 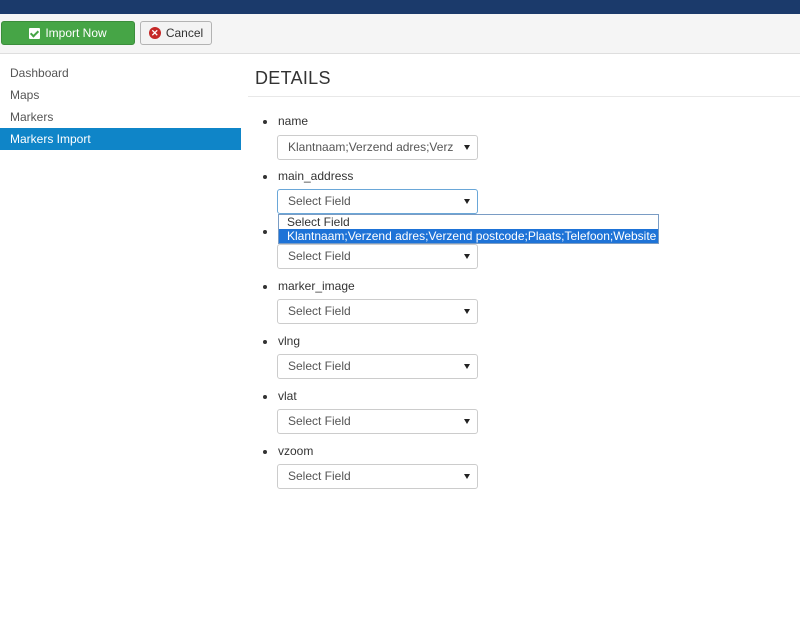 What do you see at coordinates (184, 33) in the screenshot?
I see `cancel-label: Cancel` at bounding box center [184, 33].